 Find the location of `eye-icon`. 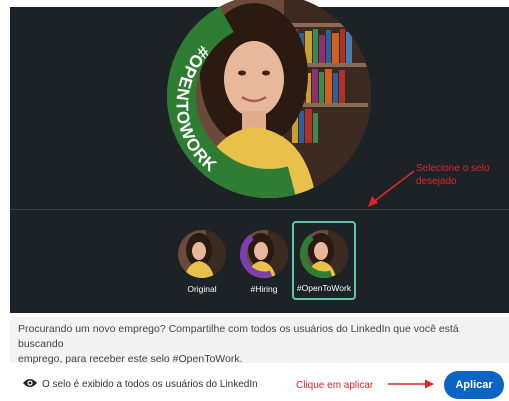

eye-icon is located at coordinates (30, 383).